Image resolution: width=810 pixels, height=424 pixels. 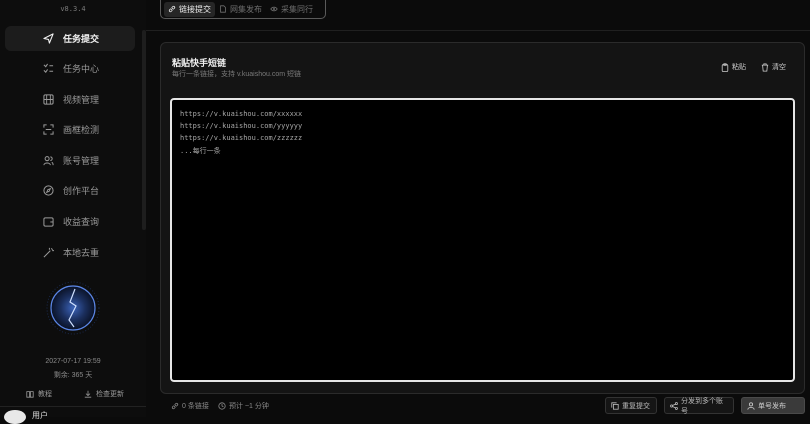 I want to click on sidebar-item-label: 创作平台, so click(x=81, y=191).